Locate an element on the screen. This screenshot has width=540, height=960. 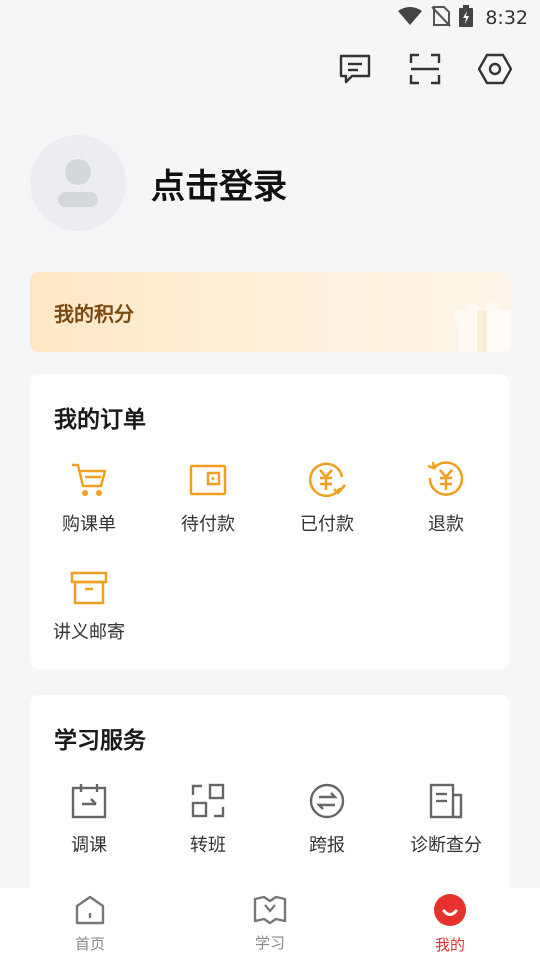
calendar-icon is located at coordinates (89, 801).